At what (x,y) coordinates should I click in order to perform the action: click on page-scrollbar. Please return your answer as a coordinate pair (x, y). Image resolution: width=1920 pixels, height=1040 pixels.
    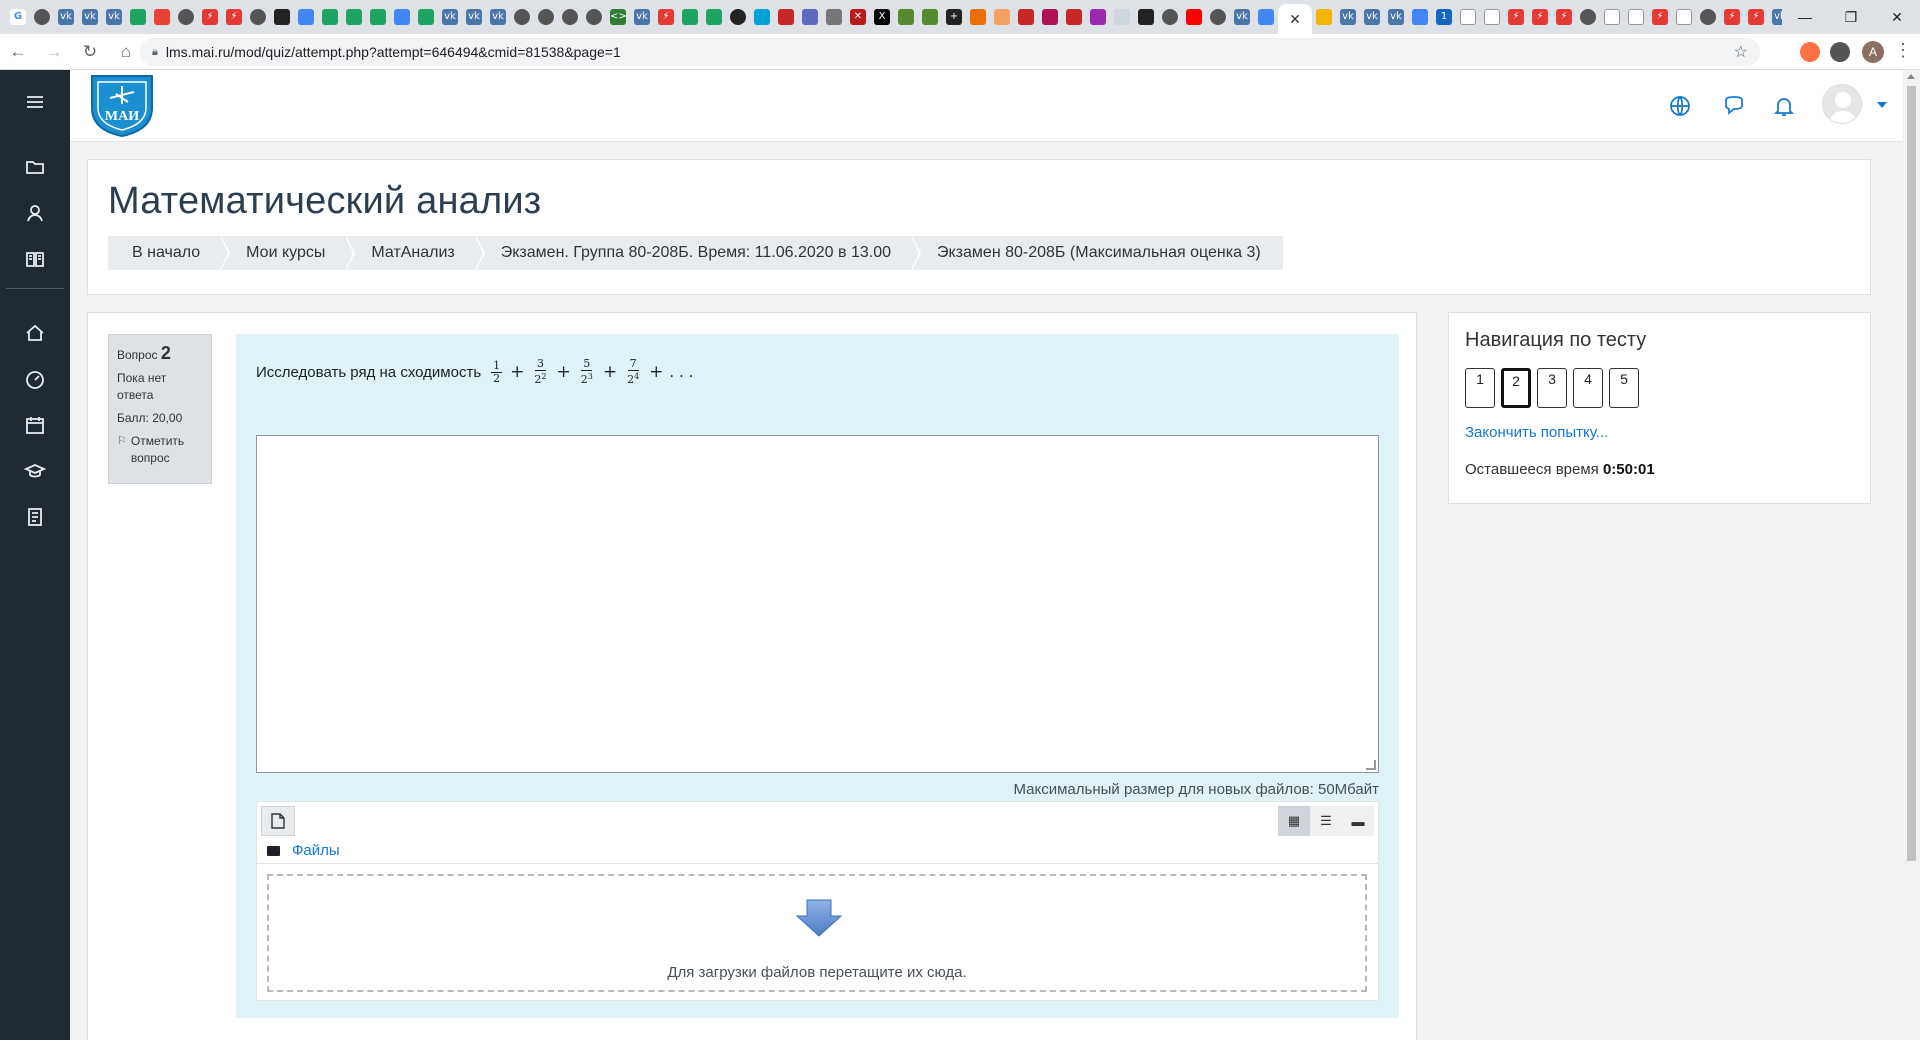
    Looking at the image, I should click on (1911, 555).